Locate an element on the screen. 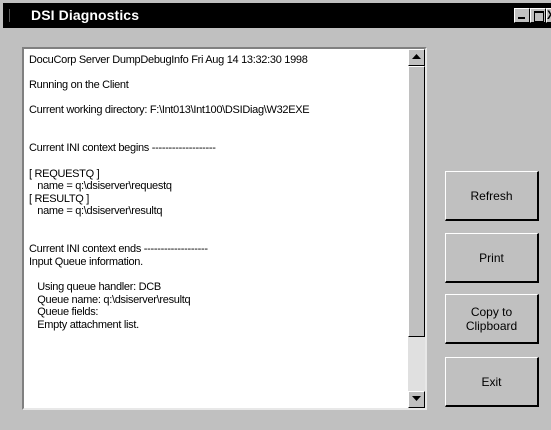 The width and height of the screenshot is (551, 430). up-arrow-icon is located at coordinates (416, 56).